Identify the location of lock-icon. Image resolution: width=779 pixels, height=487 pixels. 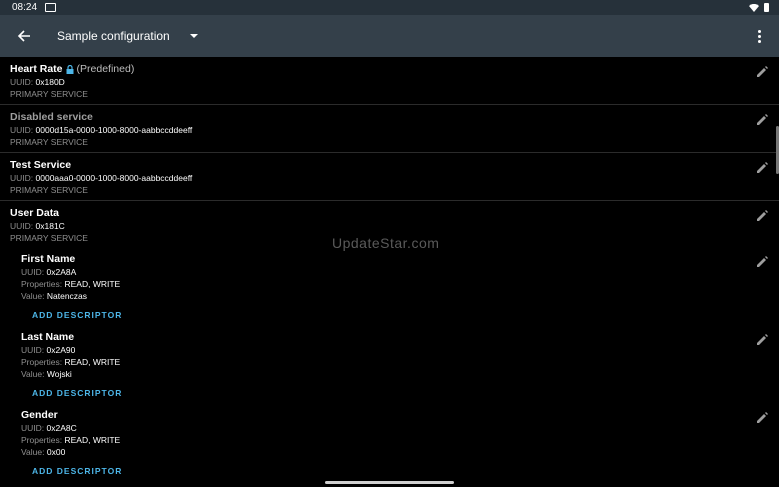
(70, 69).